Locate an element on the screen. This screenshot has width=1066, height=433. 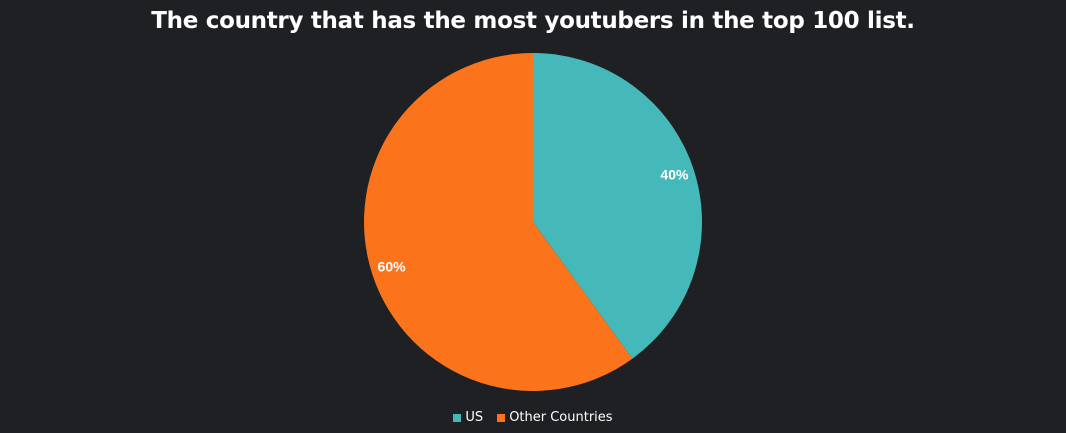
legend-item-other-countries: Other Countries is located at coordinates (555, 417).